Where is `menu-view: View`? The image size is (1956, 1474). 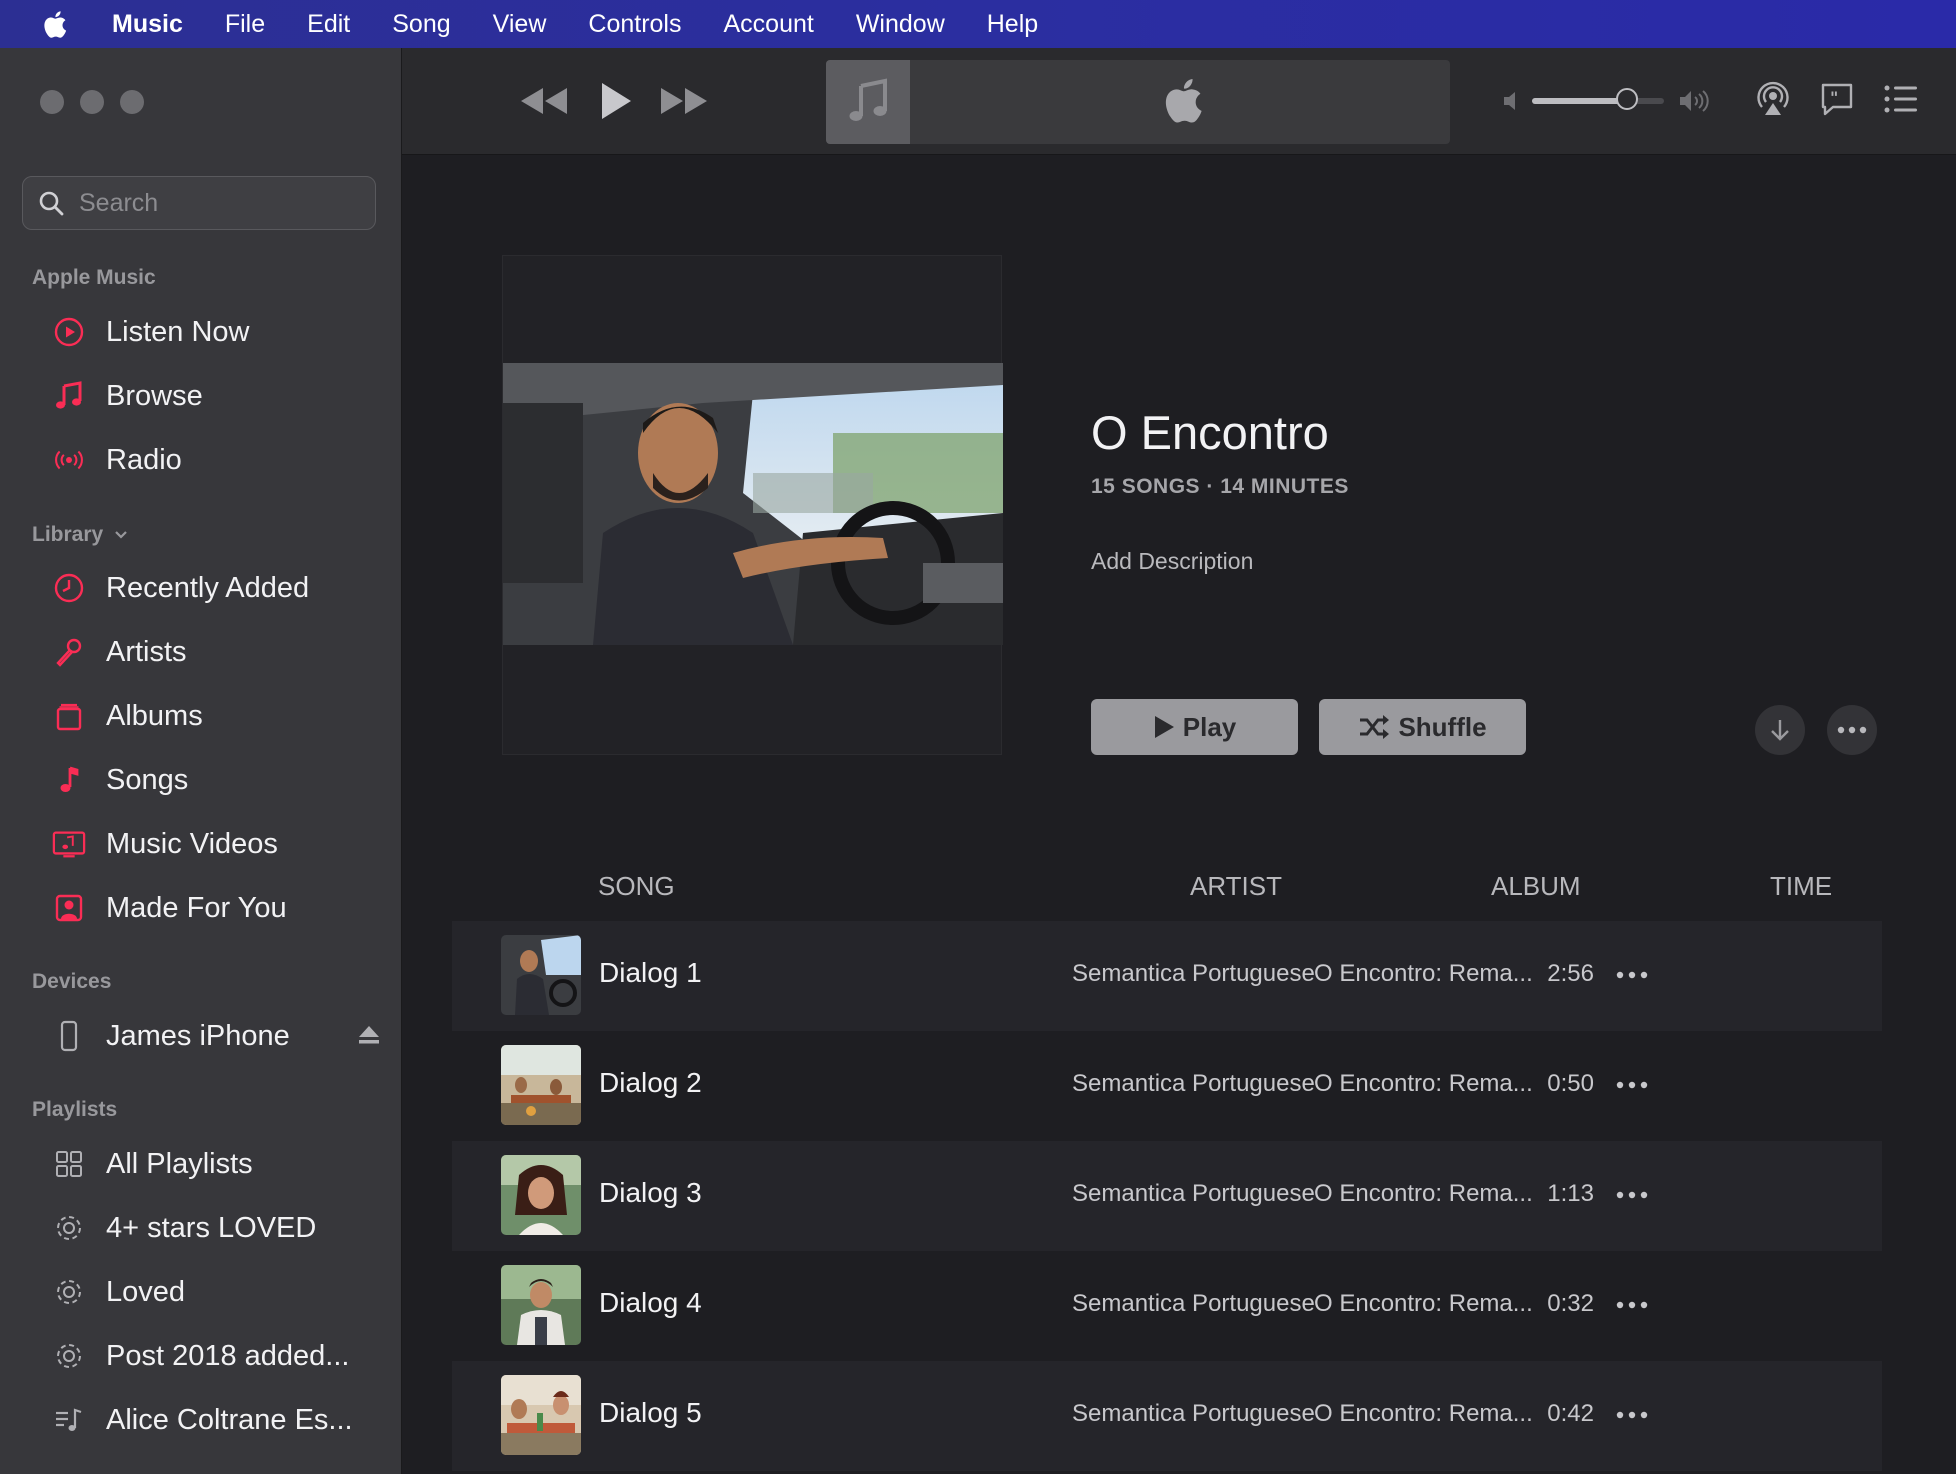
menu-view: View is located at coordinates (520, 24).